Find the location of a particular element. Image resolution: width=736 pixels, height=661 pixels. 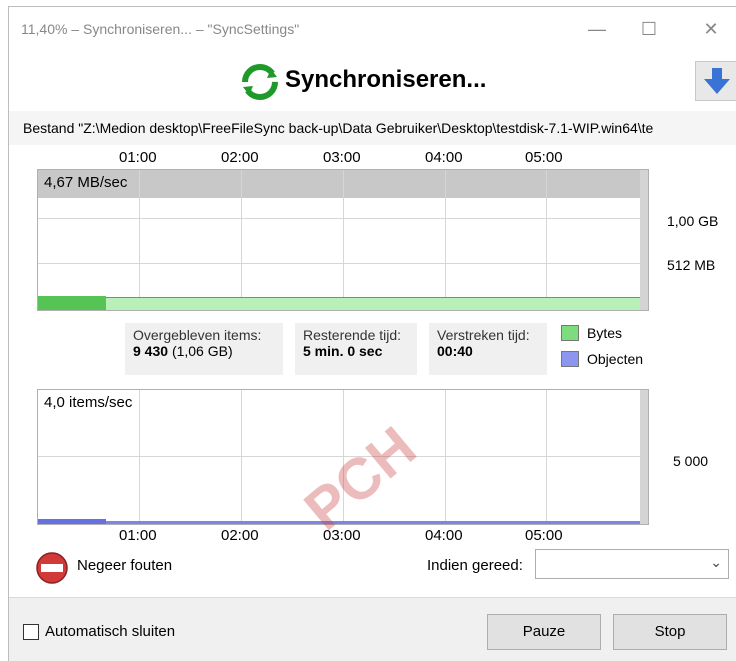

minimize-button: — is located at coordinates (597, 29).